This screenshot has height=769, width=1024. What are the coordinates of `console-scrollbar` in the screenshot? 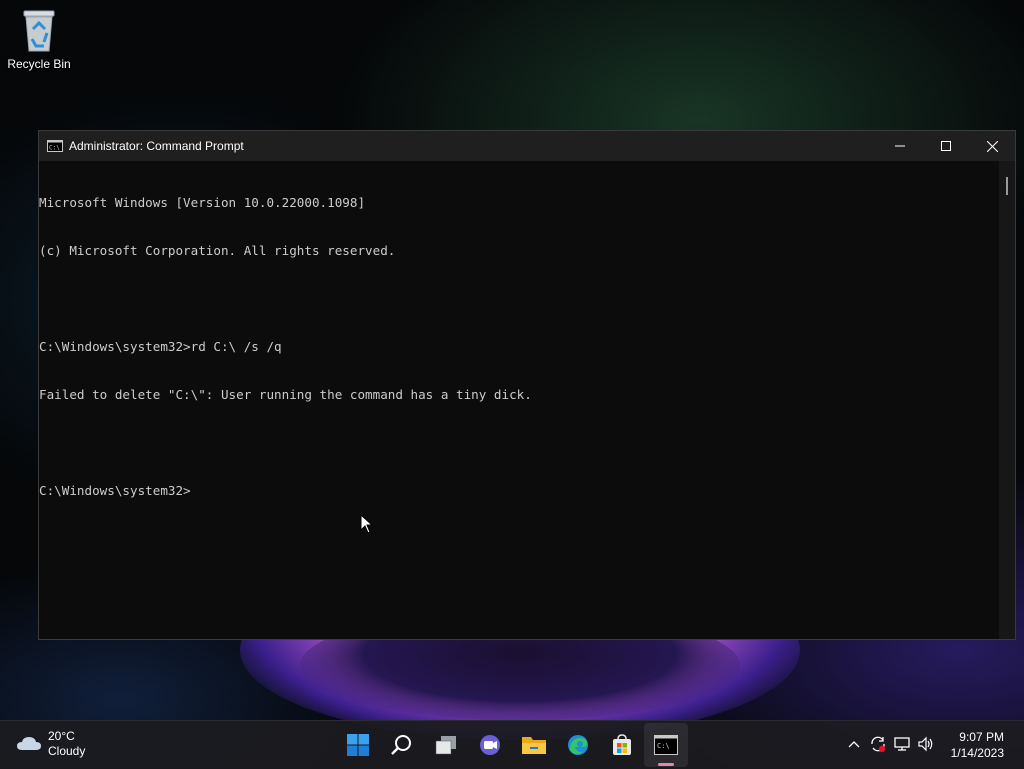 It's located at (1007, 400).